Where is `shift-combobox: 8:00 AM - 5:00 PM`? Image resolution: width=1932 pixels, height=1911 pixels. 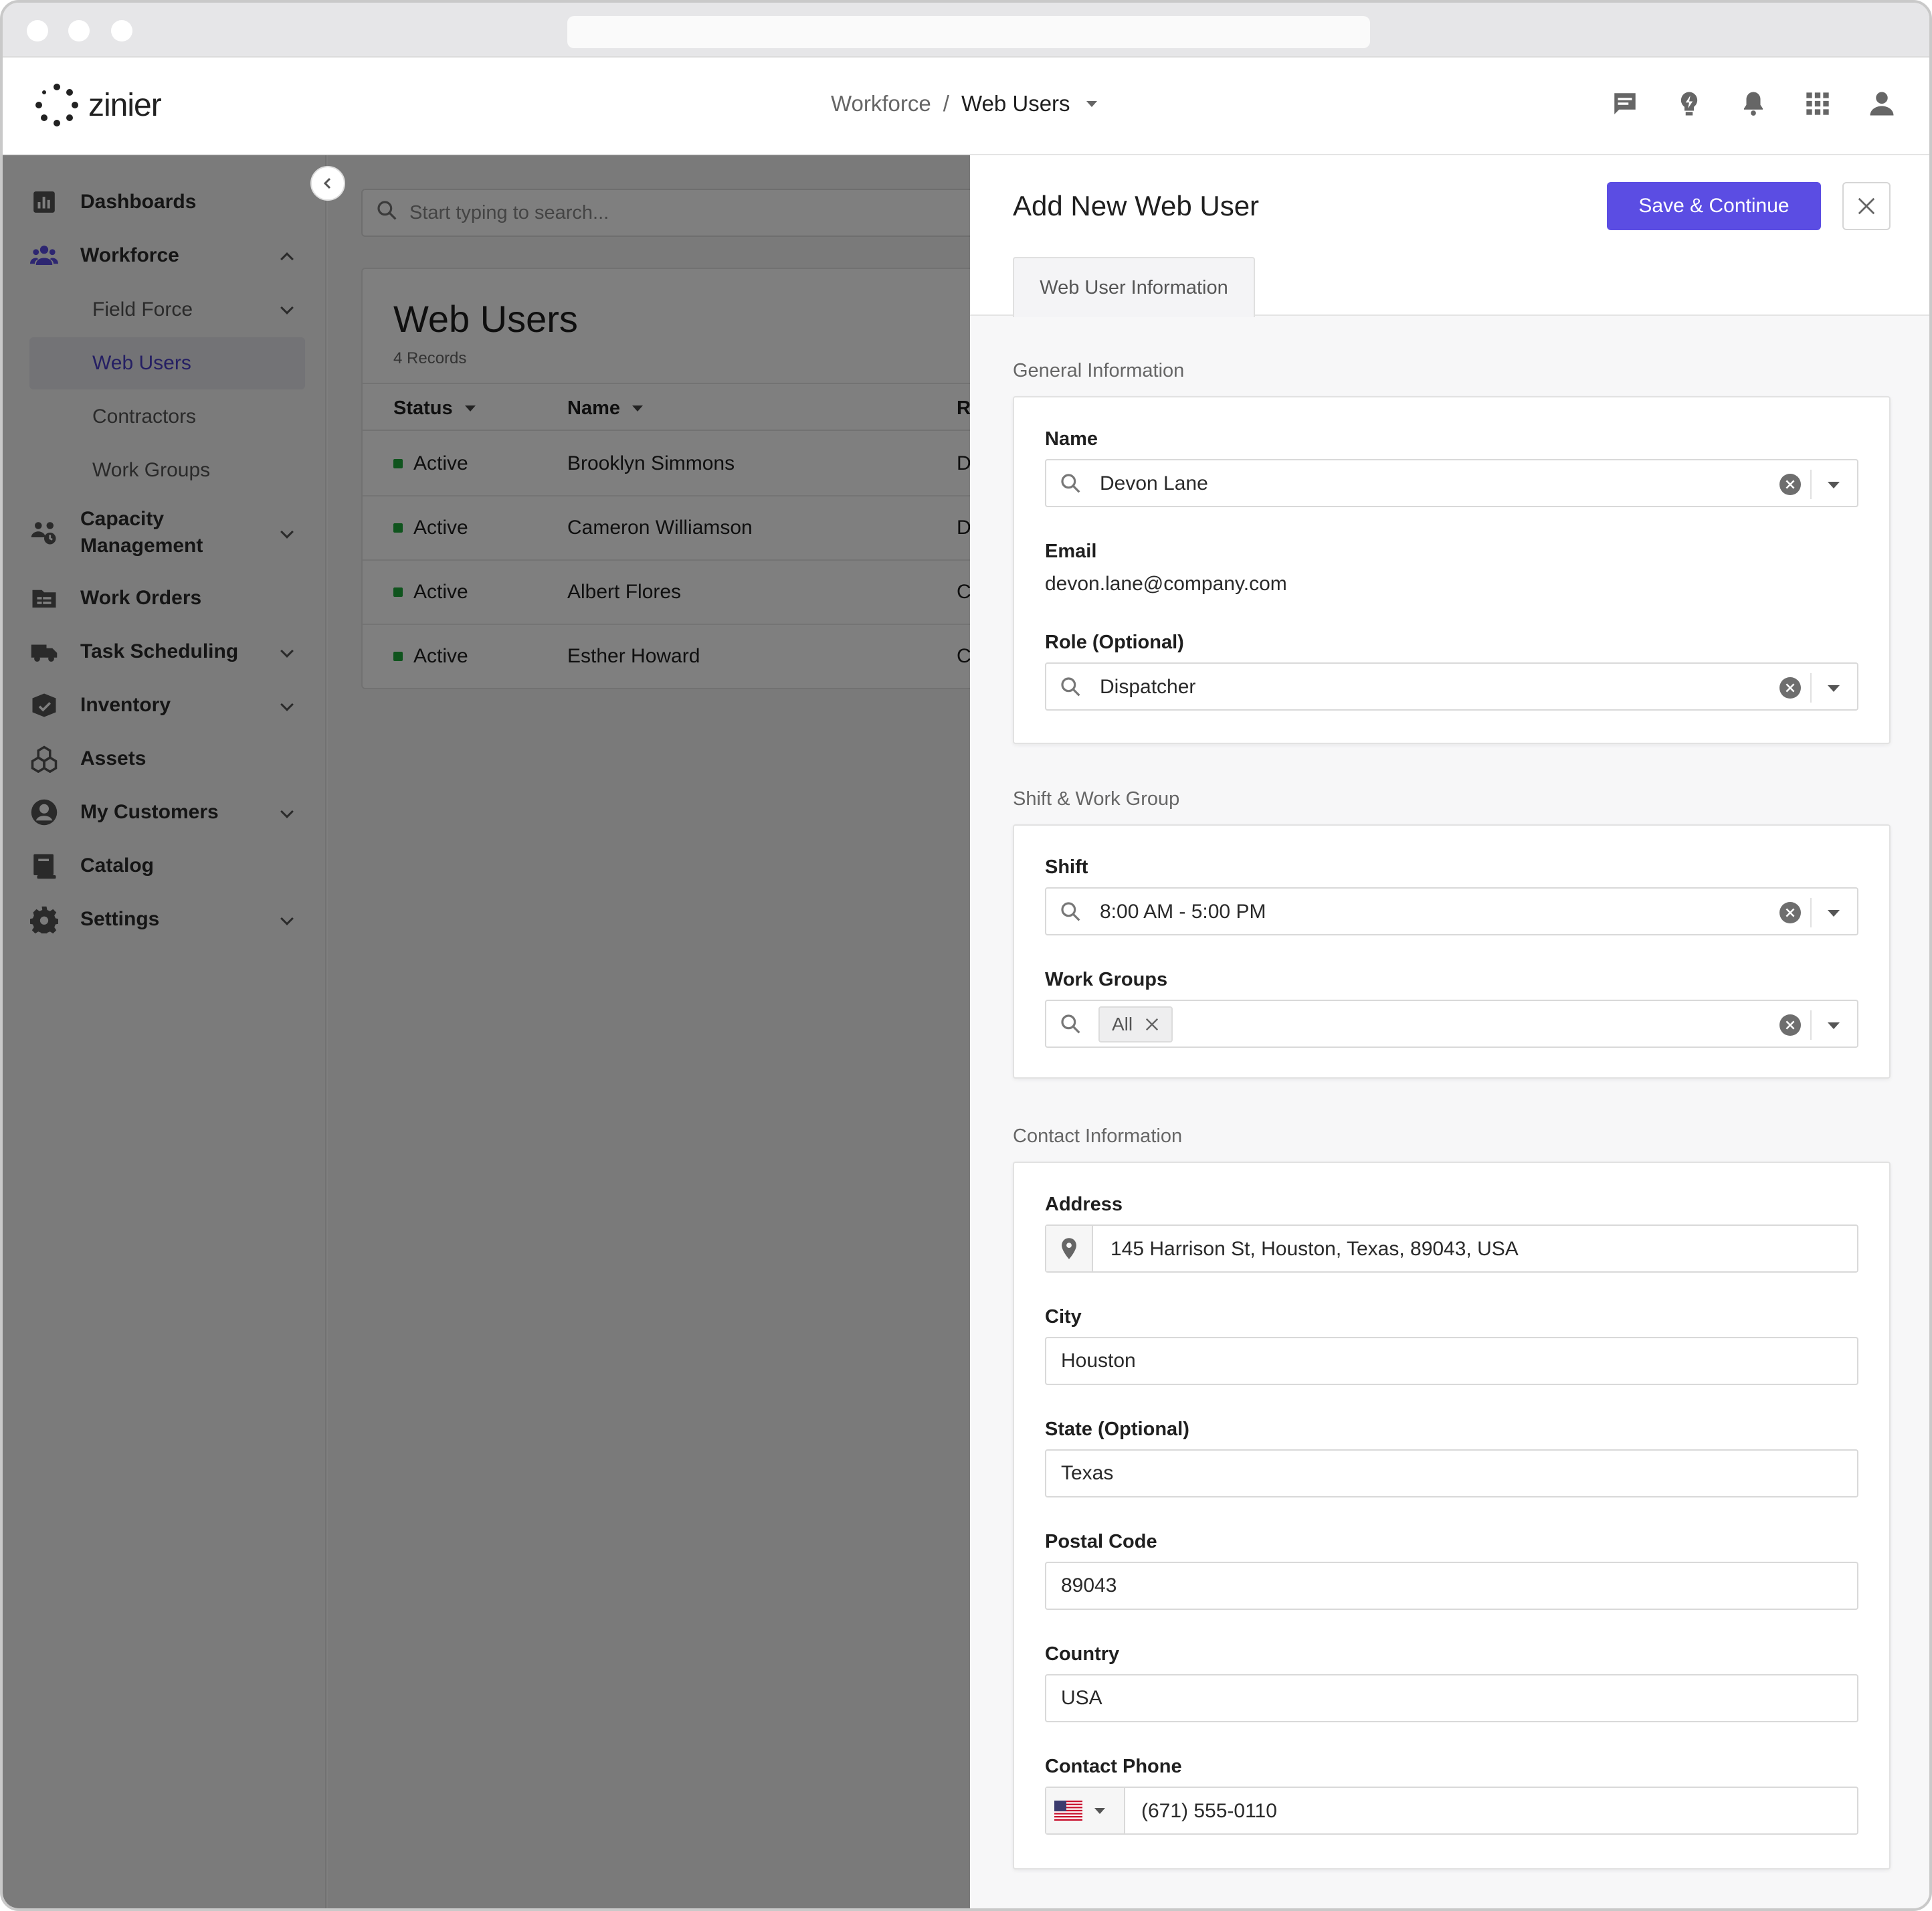
shift-combobox: 8:00 AM - 5:00 PM is located at coordinates (1451, 911).